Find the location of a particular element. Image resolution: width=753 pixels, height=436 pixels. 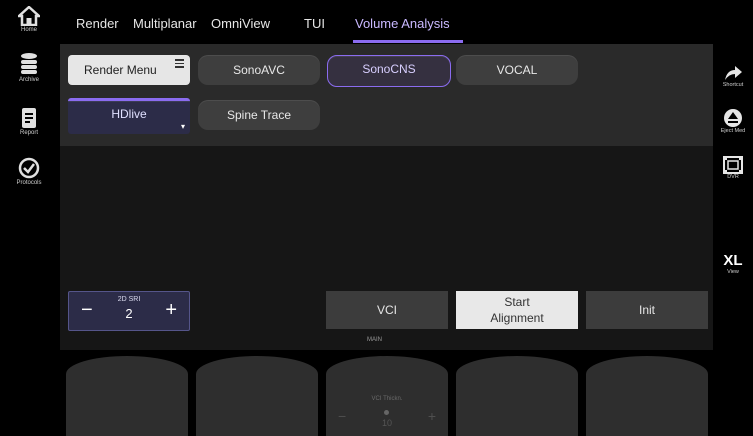

knob-indicator is located at coordinates (386, 412).